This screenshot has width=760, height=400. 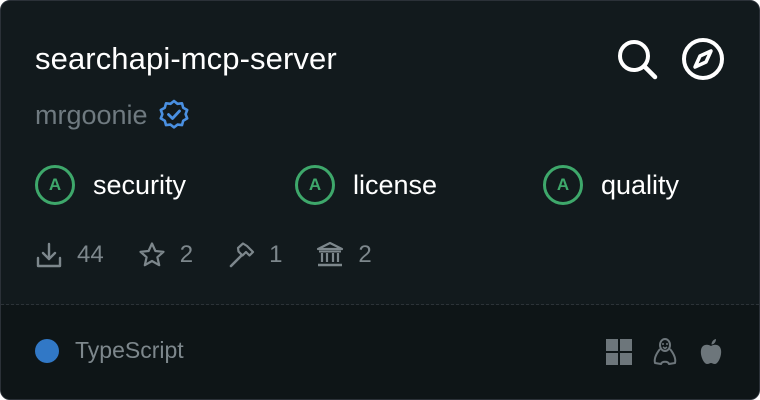 I want to click on author-name: mrgoonie, so click(x=91, y=115).